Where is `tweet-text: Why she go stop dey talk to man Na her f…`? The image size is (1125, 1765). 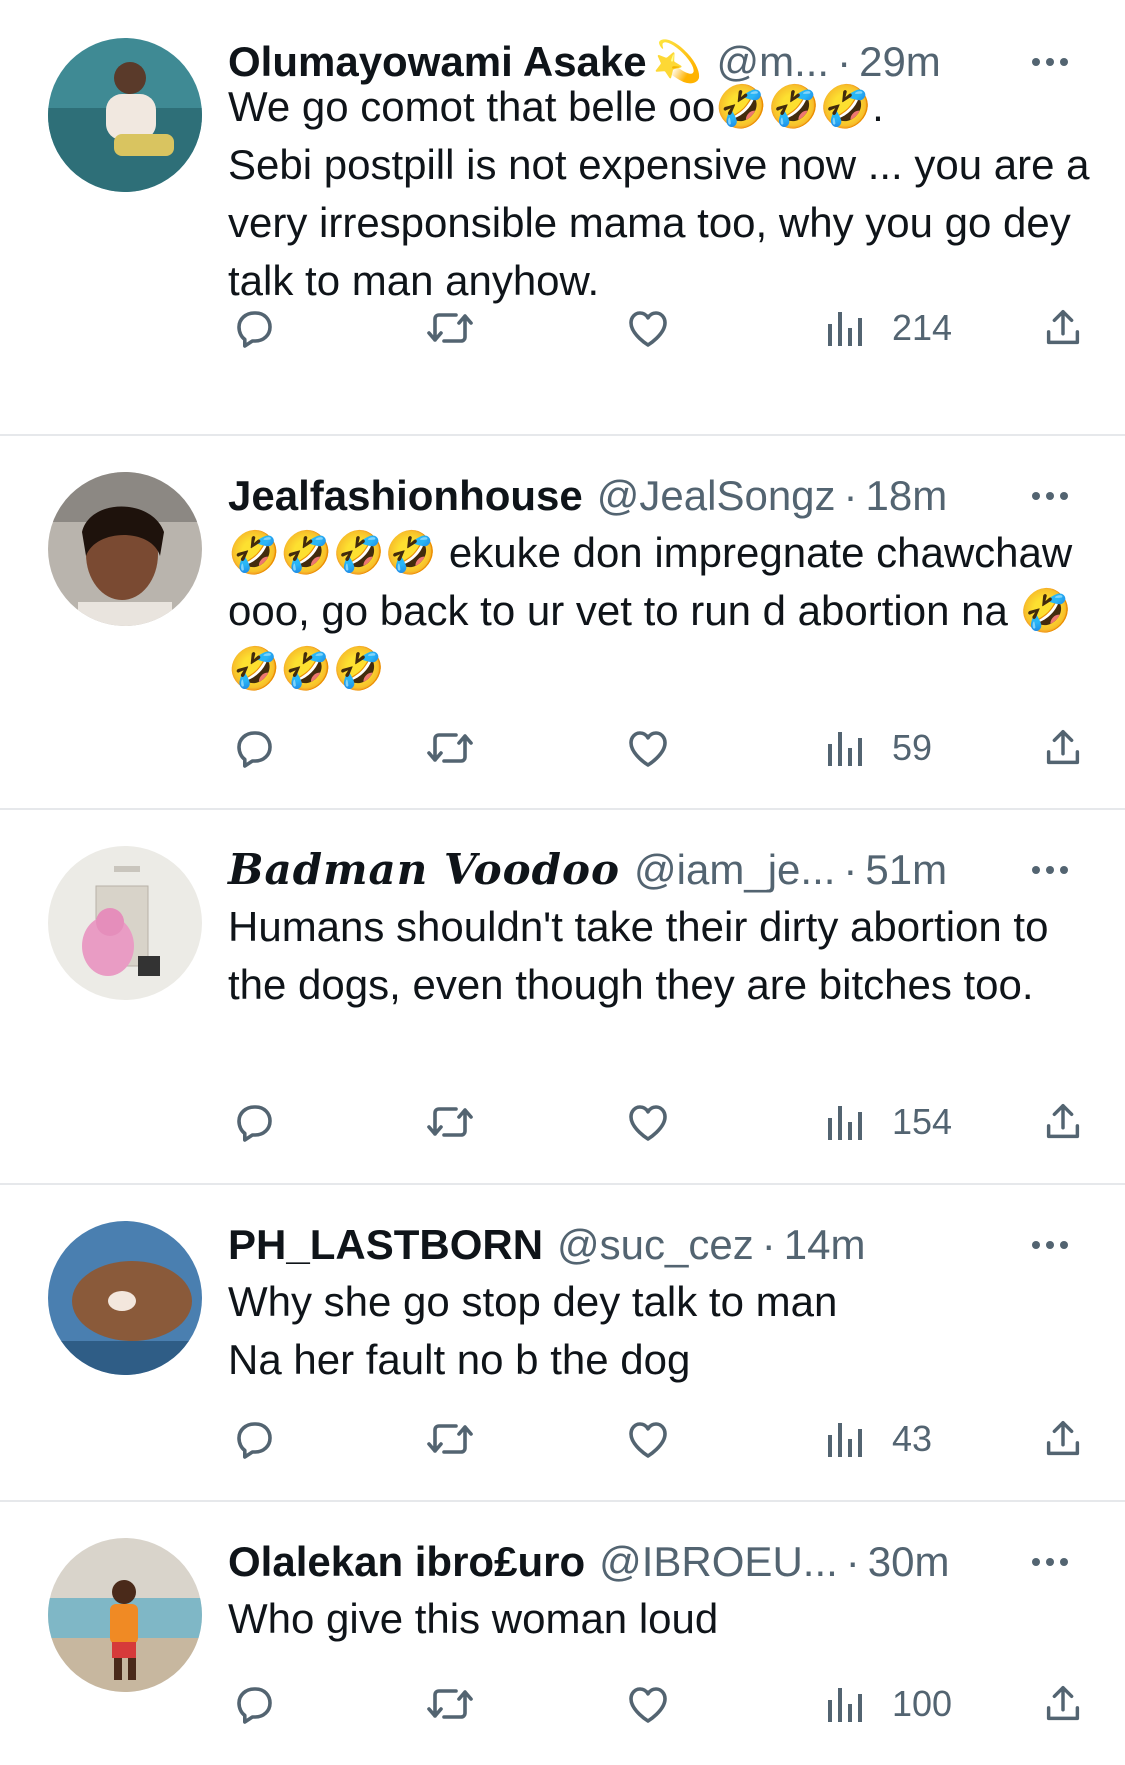 tweet-text: Why she go stop dey talk to man Na her f… is located at coordinates (533, 1330).